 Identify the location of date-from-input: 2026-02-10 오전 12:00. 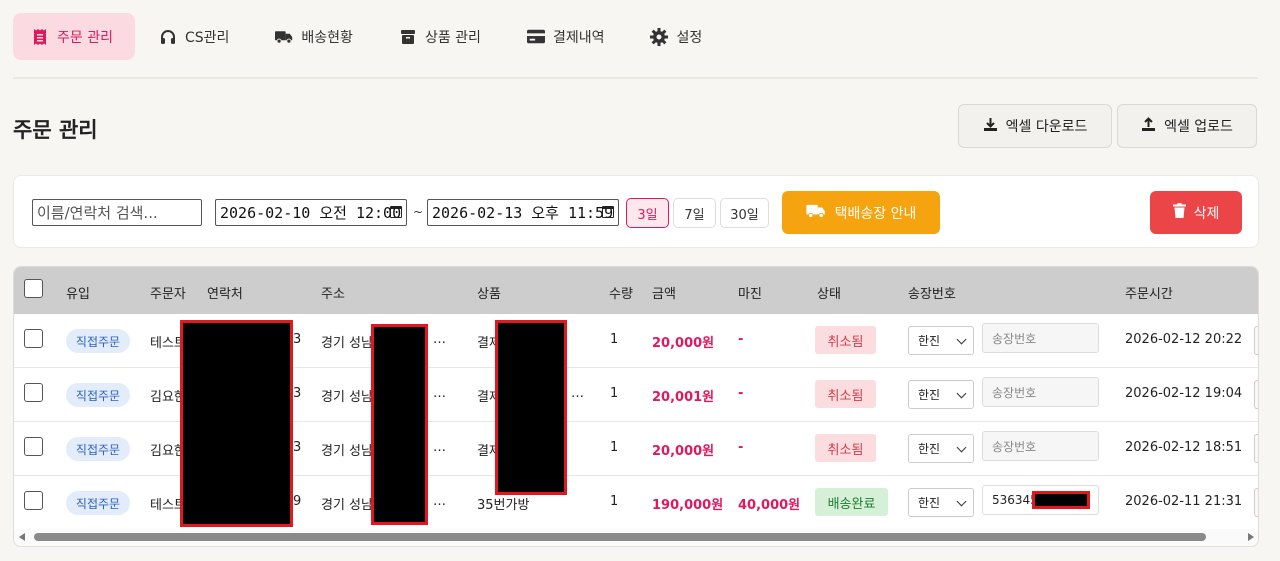
(311, 212).